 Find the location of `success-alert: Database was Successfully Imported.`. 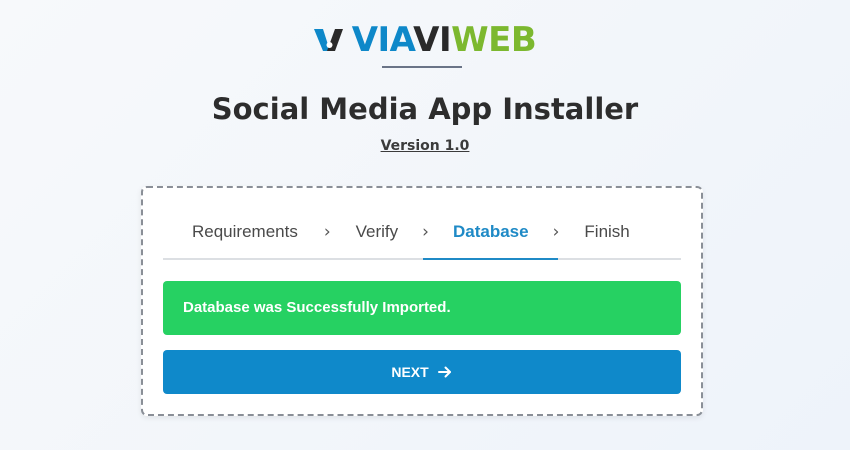

success-alert: Database was Successfully Imported. is located at coordinates (422, 308).